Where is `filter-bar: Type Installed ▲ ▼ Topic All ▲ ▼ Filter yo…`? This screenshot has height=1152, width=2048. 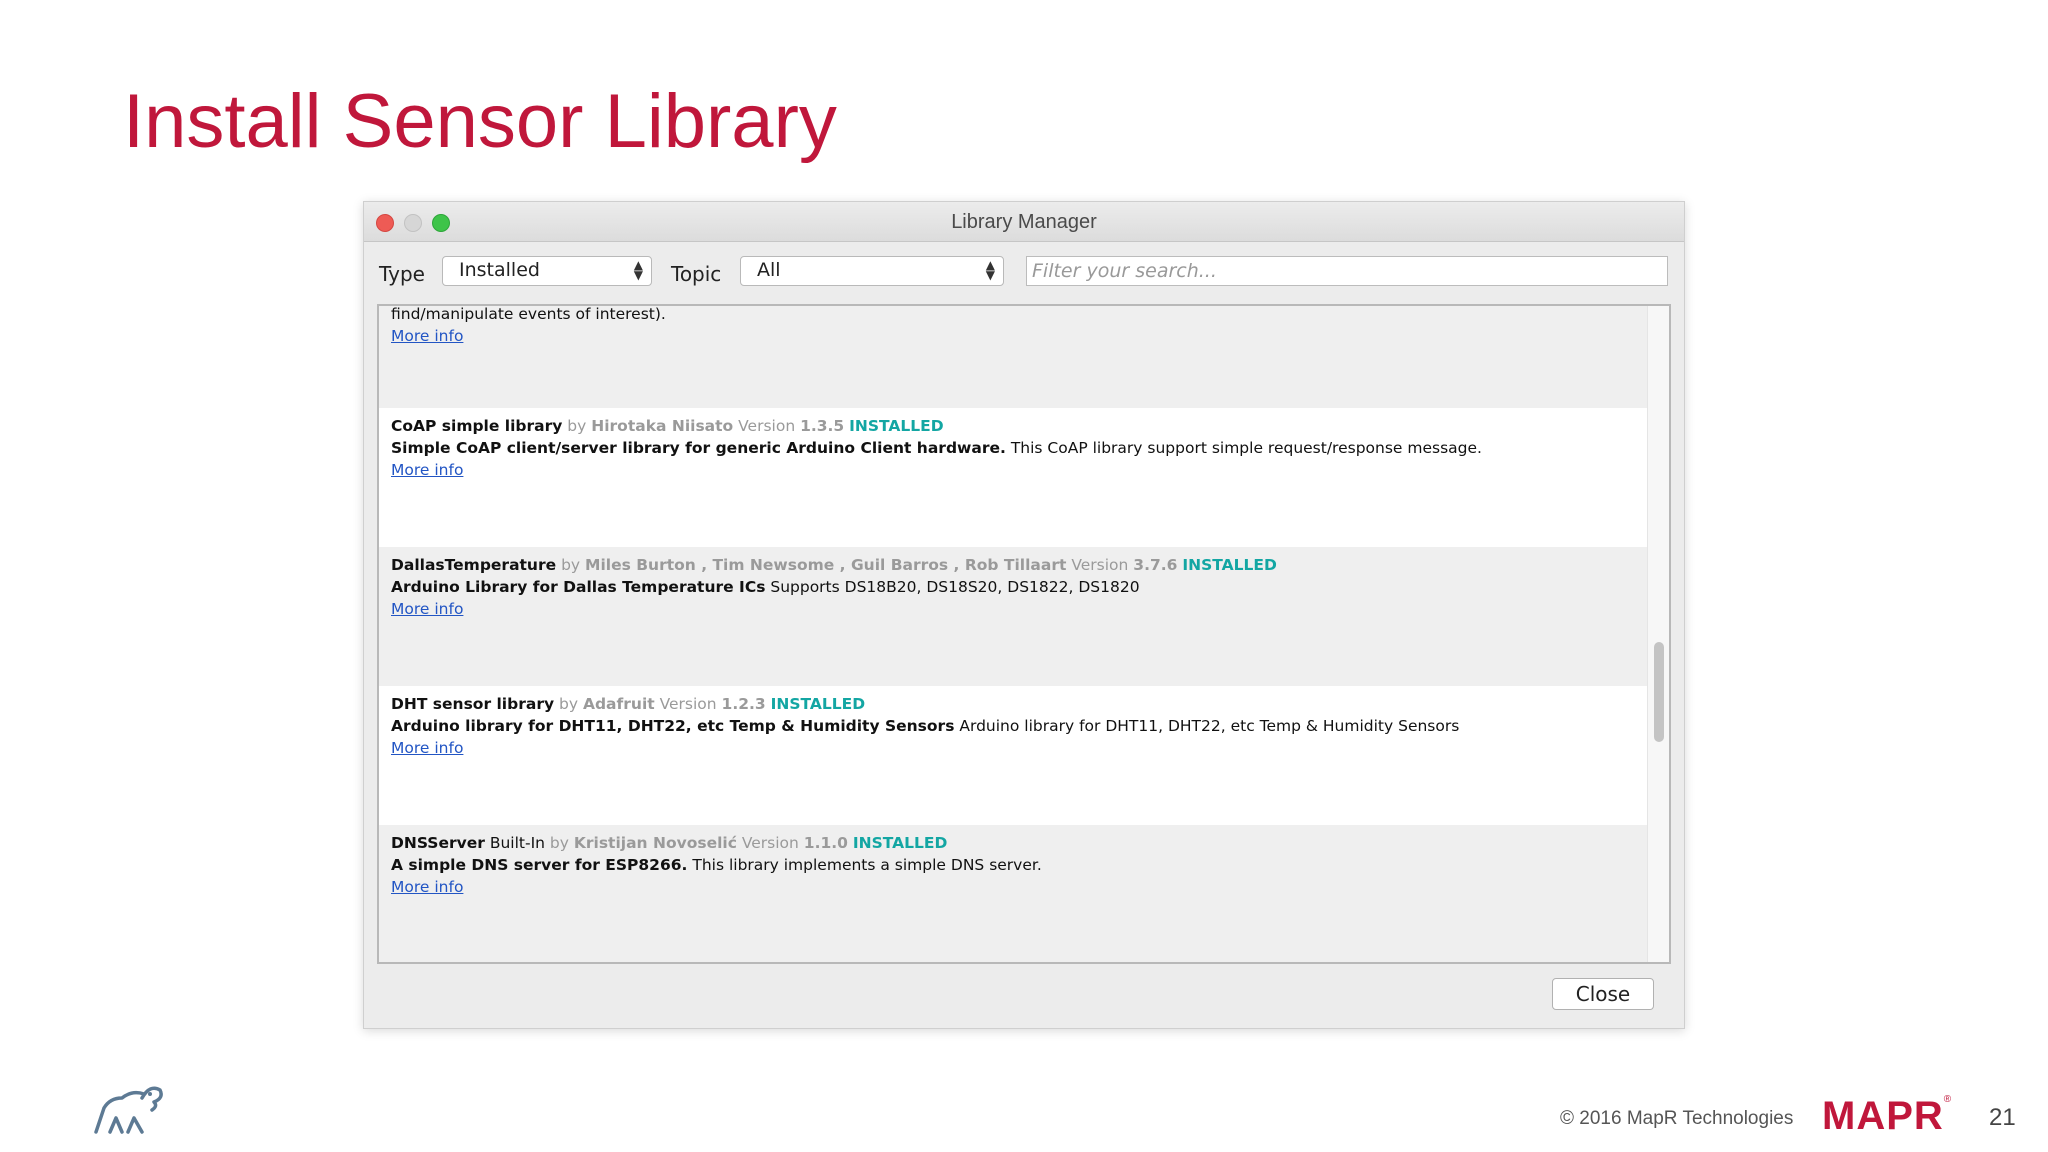
filter-bar: Type Installed ▲ ▼ Topic All ▲ ▼ Filter yo… is located at coordinates (1024, 273).